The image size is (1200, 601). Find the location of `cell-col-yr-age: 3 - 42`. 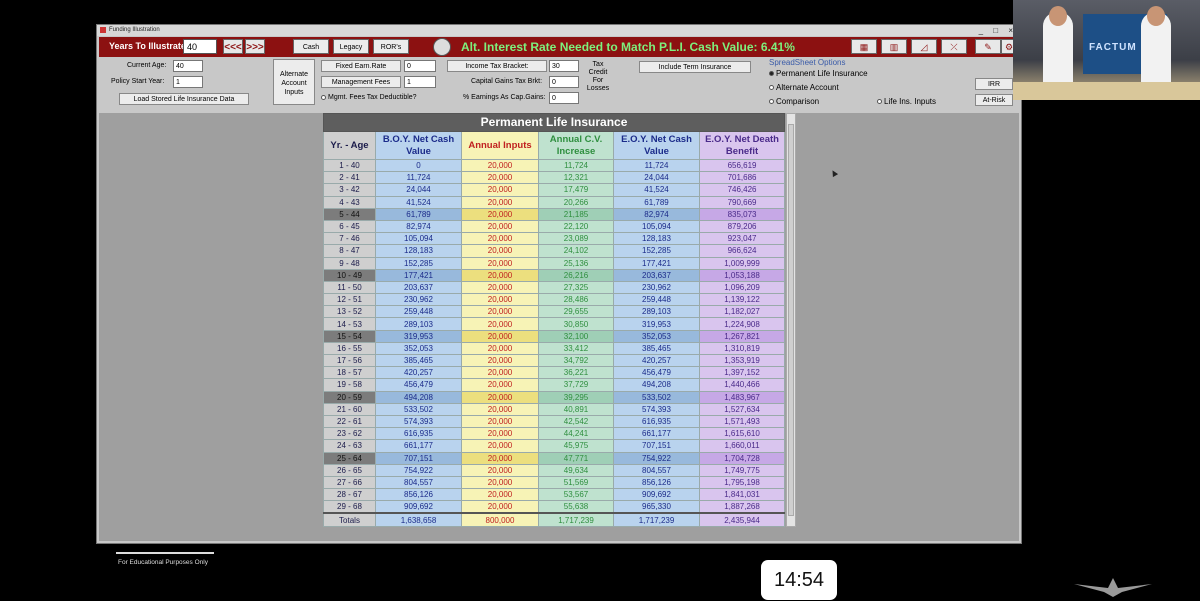

cell-col-yr-age: 3 - 42 is located at coordinates (349, 190).